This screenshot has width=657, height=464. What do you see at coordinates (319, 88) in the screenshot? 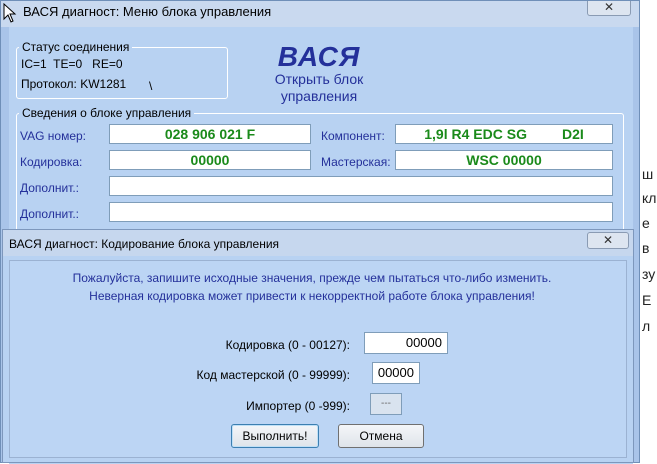
I see `open-unit-link: Открыть блок управления` at bounding box center [319, 88].